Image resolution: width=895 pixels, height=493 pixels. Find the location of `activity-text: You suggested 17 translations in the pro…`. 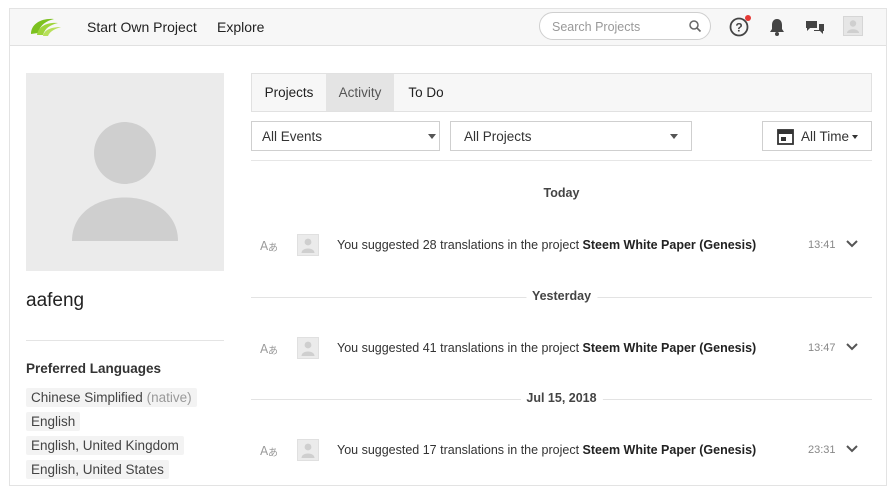

activity-text: You suggested 17 translations in the pro… is located at coordinates (546, 450).